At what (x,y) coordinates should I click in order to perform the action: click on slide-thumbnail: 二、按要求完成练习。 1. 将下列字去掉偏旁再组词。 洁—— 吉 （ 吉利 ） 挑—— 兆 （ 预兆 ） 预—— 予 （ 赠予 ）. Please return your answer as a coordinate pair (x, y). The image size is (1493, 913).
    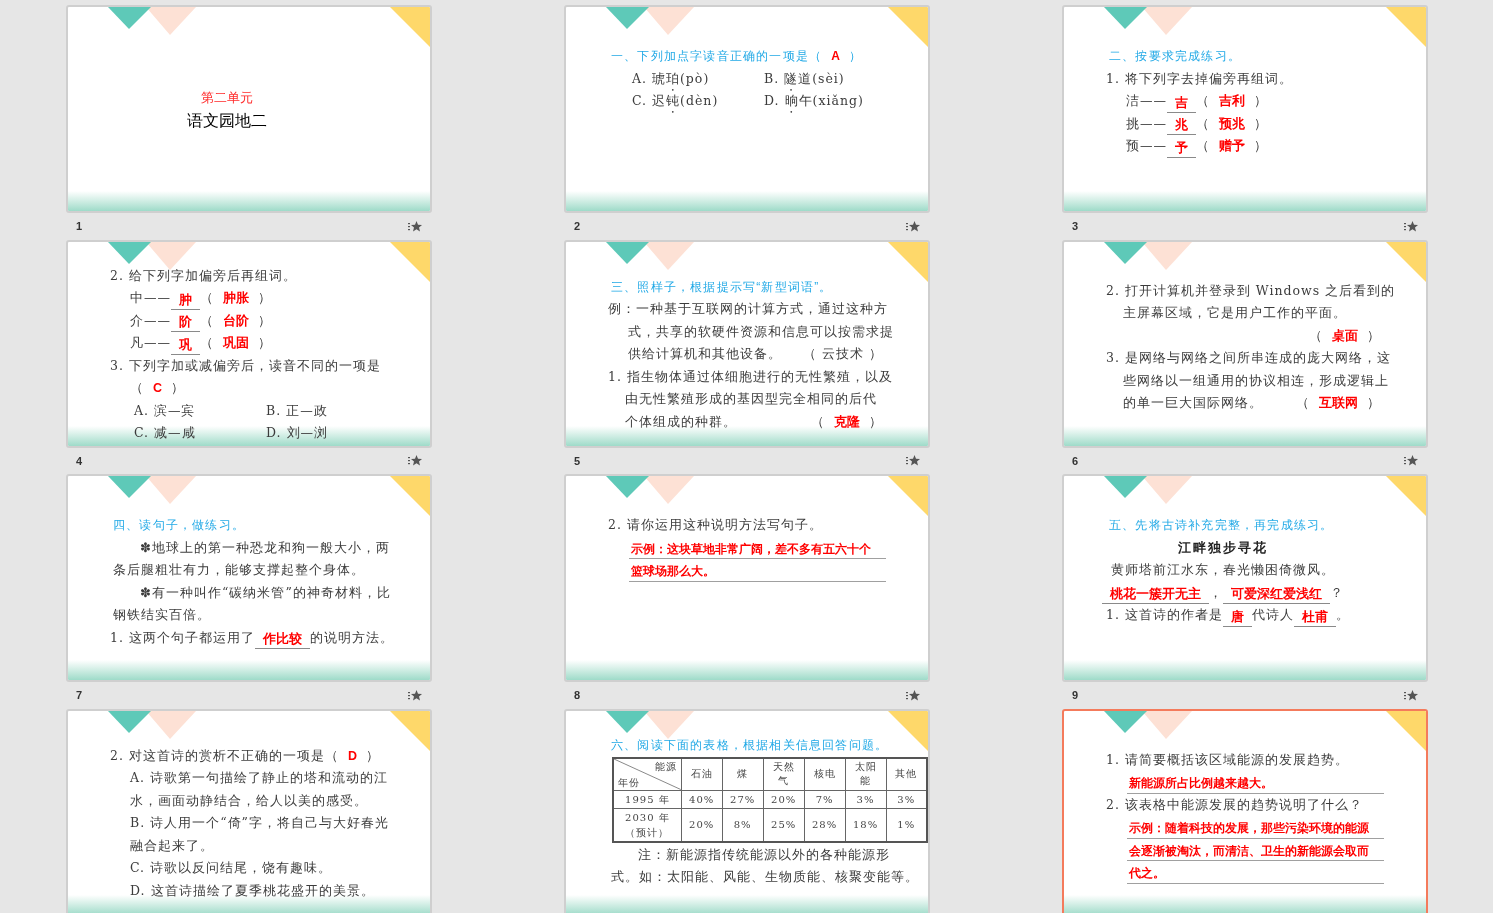
    Looking at the image, I should click on (1245, 109).